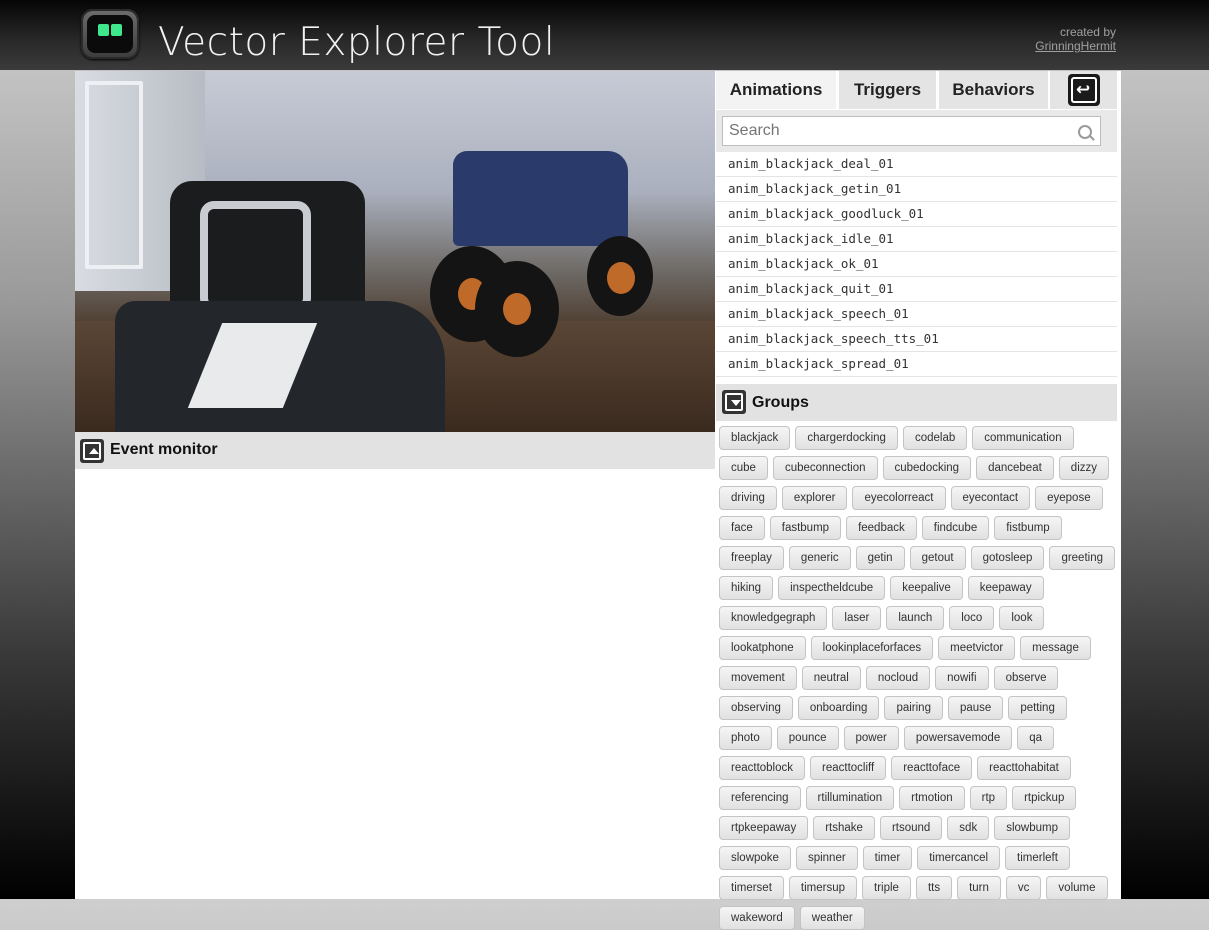  What do you see at coordinates (1005, 588) in the screenshot?
I see `group-chip: keepaway` at bounding box center [1005, 588].